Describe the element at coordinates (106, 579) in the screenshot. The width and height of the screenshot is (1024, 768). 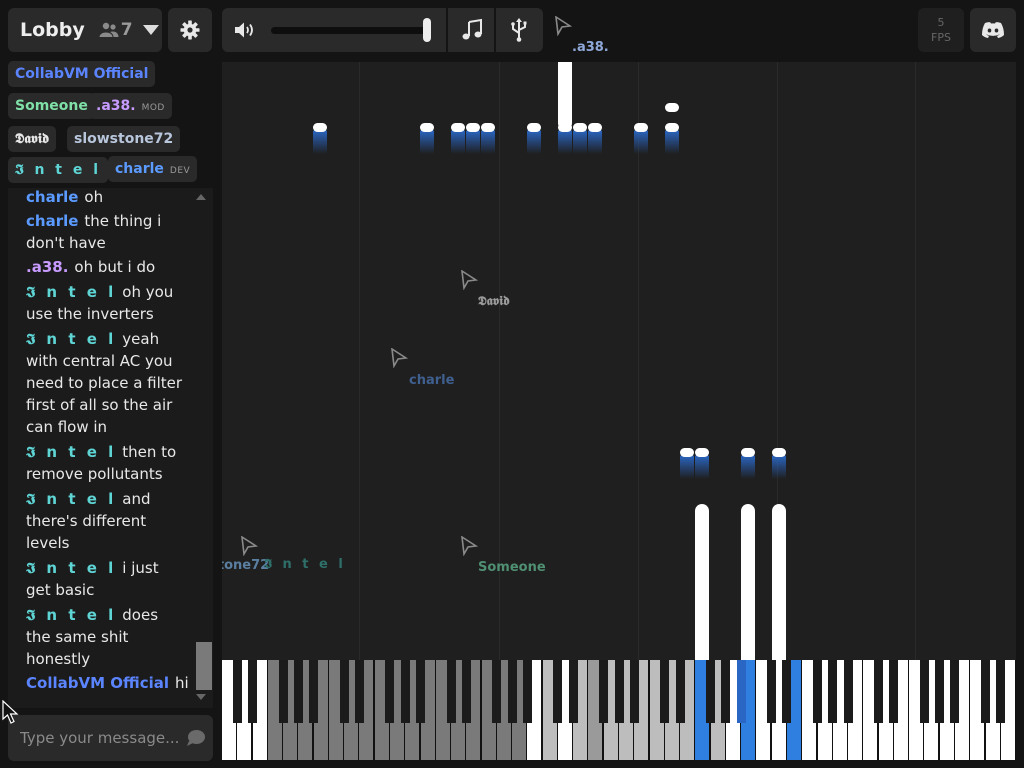
I see `chat-message: 𝕴 n t e li just get basic` at that location.